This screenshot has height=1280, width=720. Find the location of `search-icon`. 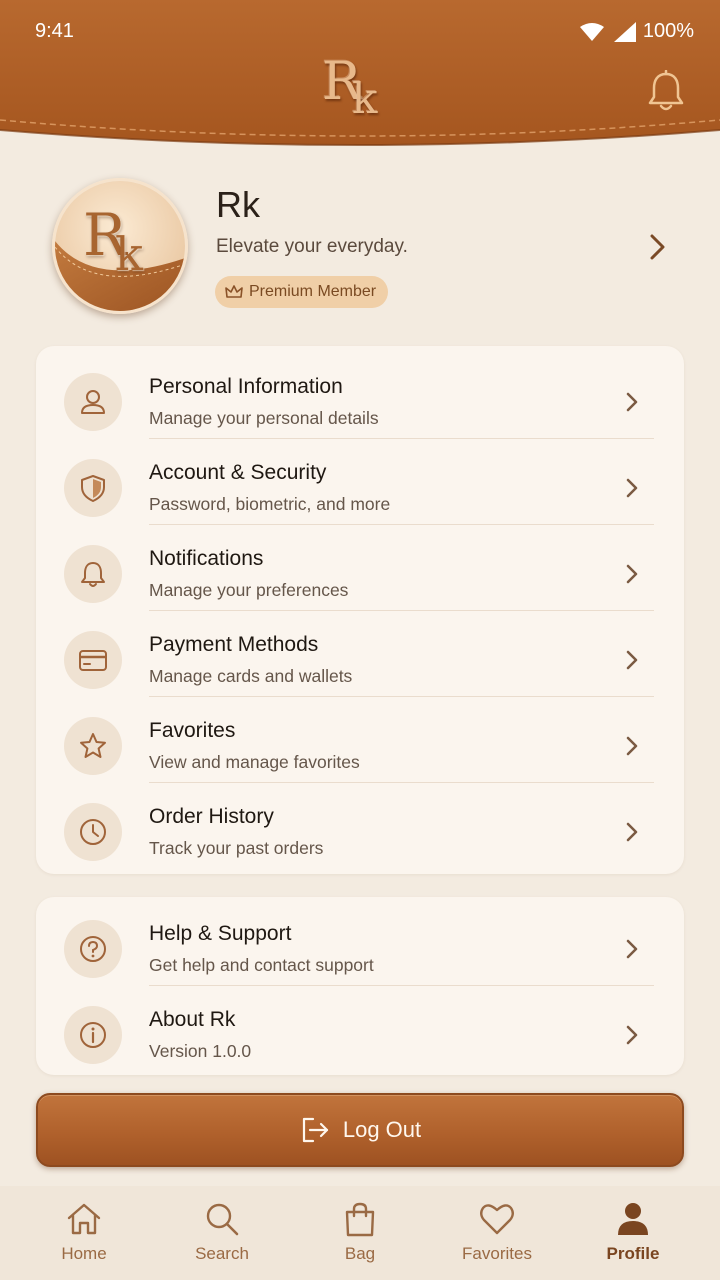

search-icon is located at coordinates (222, 1219).